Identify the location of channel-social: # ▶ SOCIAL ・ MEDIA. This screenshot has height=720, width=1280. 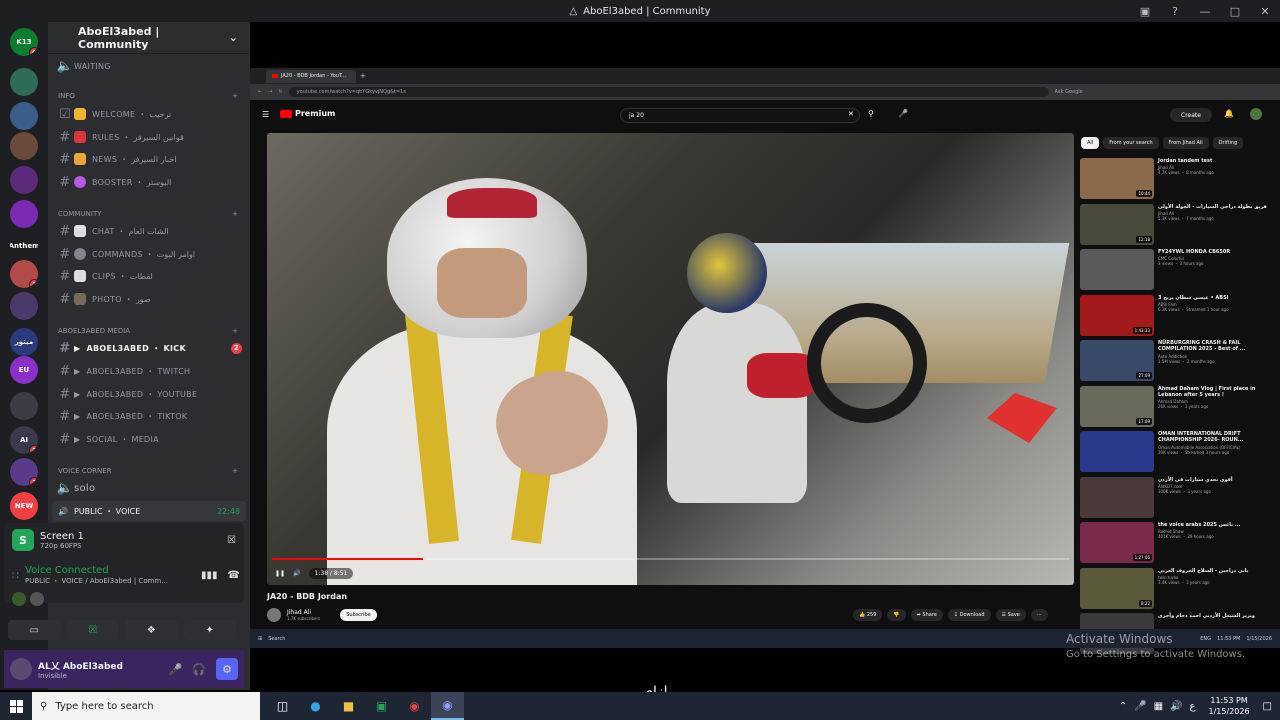
(149, 439).